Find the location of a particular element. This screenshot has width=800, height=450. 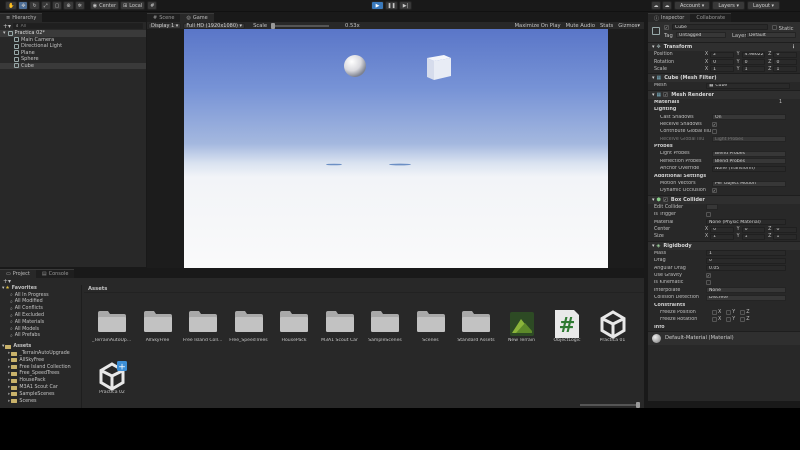

layers-dropdown: Layers ▾ is located at coordinates (728, 5).